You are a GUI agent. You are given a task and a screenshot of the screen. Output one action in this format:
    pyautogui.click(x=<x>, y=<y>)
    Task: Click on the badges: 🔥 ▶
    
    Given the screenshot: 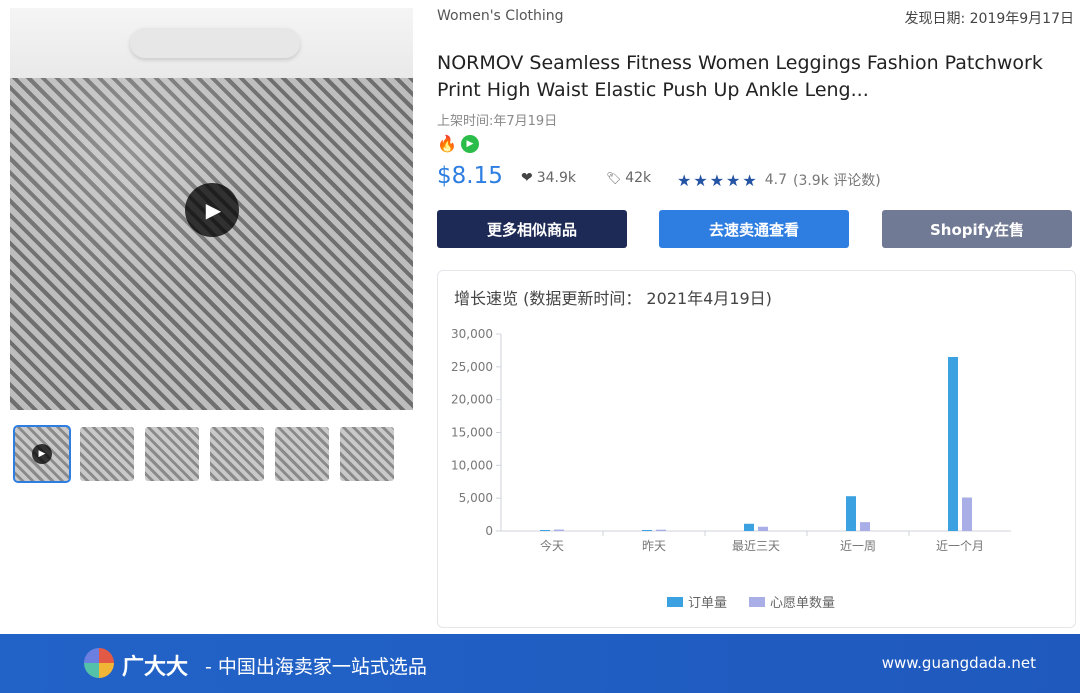 What is the action you would take?
    pyautogui.click(x=458, y=144)
    